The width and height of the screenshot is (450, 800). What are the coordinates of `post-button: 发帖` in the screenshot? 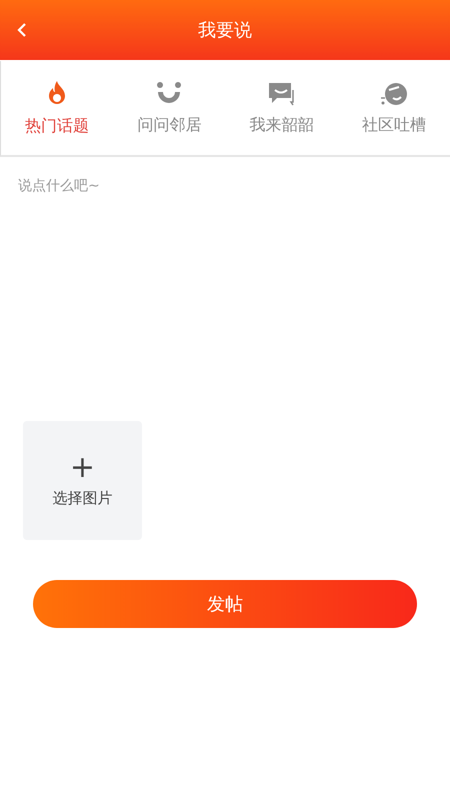 It's located at (225, 604).